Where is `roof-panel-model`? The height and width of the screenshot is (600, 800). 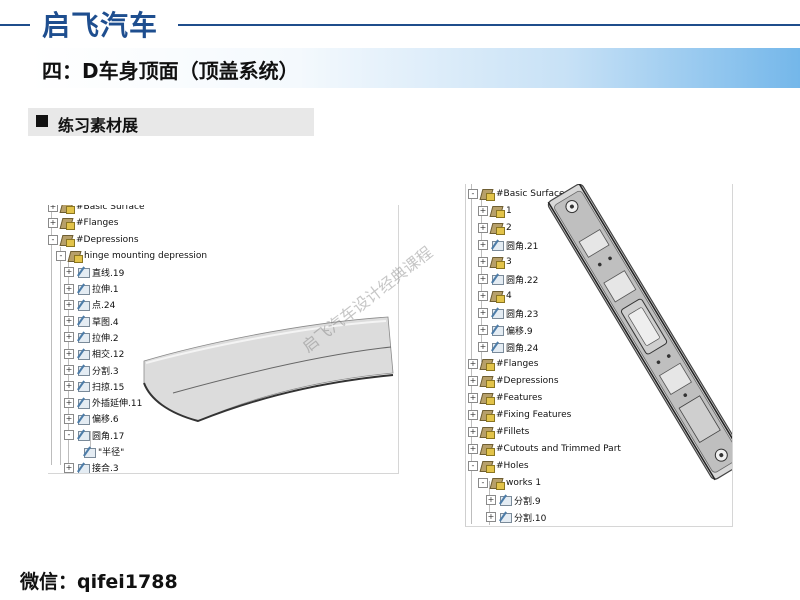
roof-panel-model is located at coordinates (268, 369).